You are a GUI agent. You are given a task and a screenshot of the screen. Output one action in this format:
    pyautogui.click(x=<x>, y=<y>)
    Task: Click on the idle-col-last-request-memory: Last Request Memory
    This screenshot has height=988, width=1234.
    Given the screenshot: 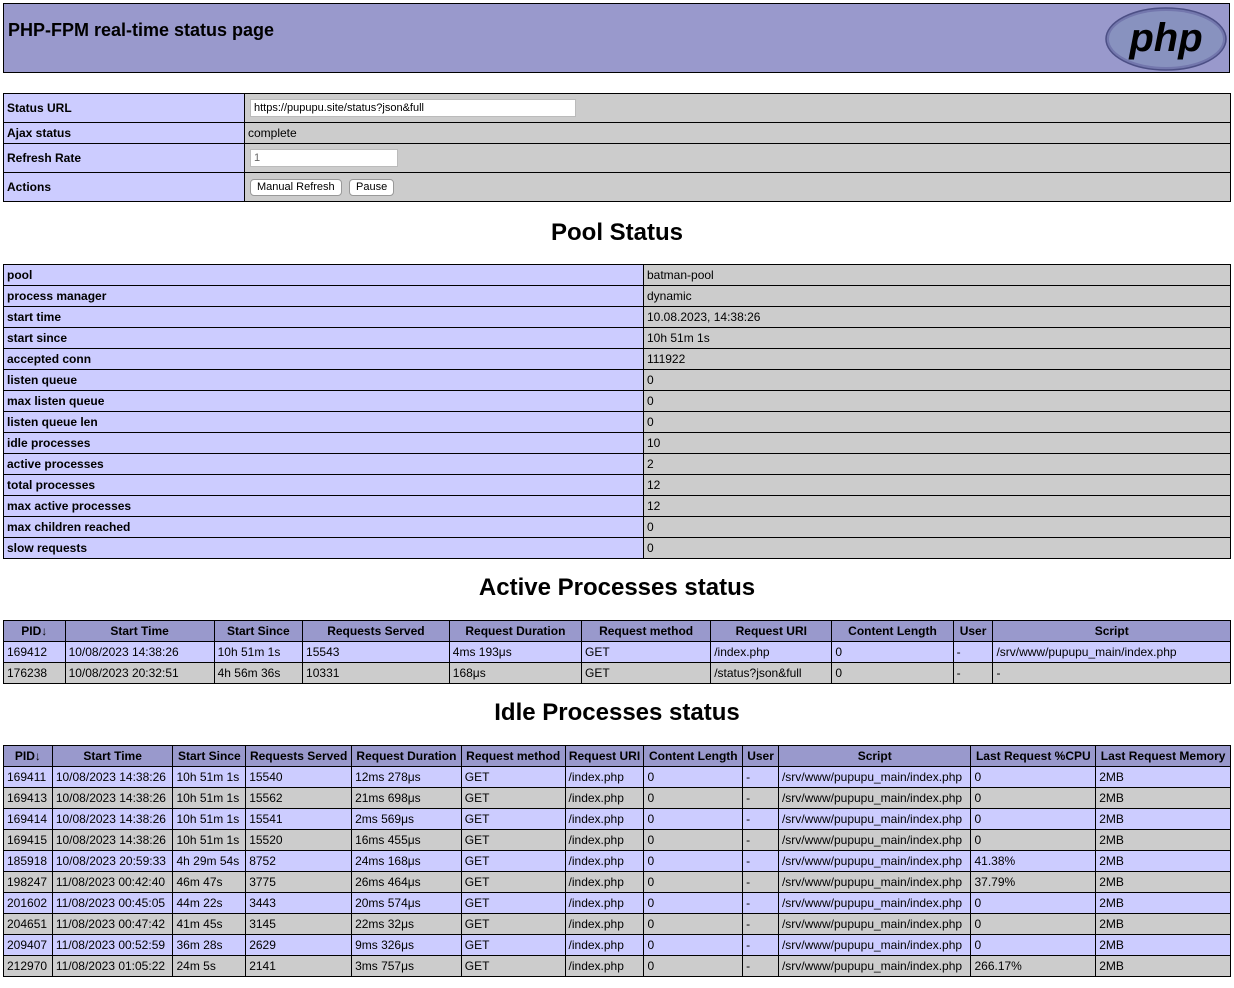 What is the action you would take?
    pyautogui.click(x=1163, y=756)
    